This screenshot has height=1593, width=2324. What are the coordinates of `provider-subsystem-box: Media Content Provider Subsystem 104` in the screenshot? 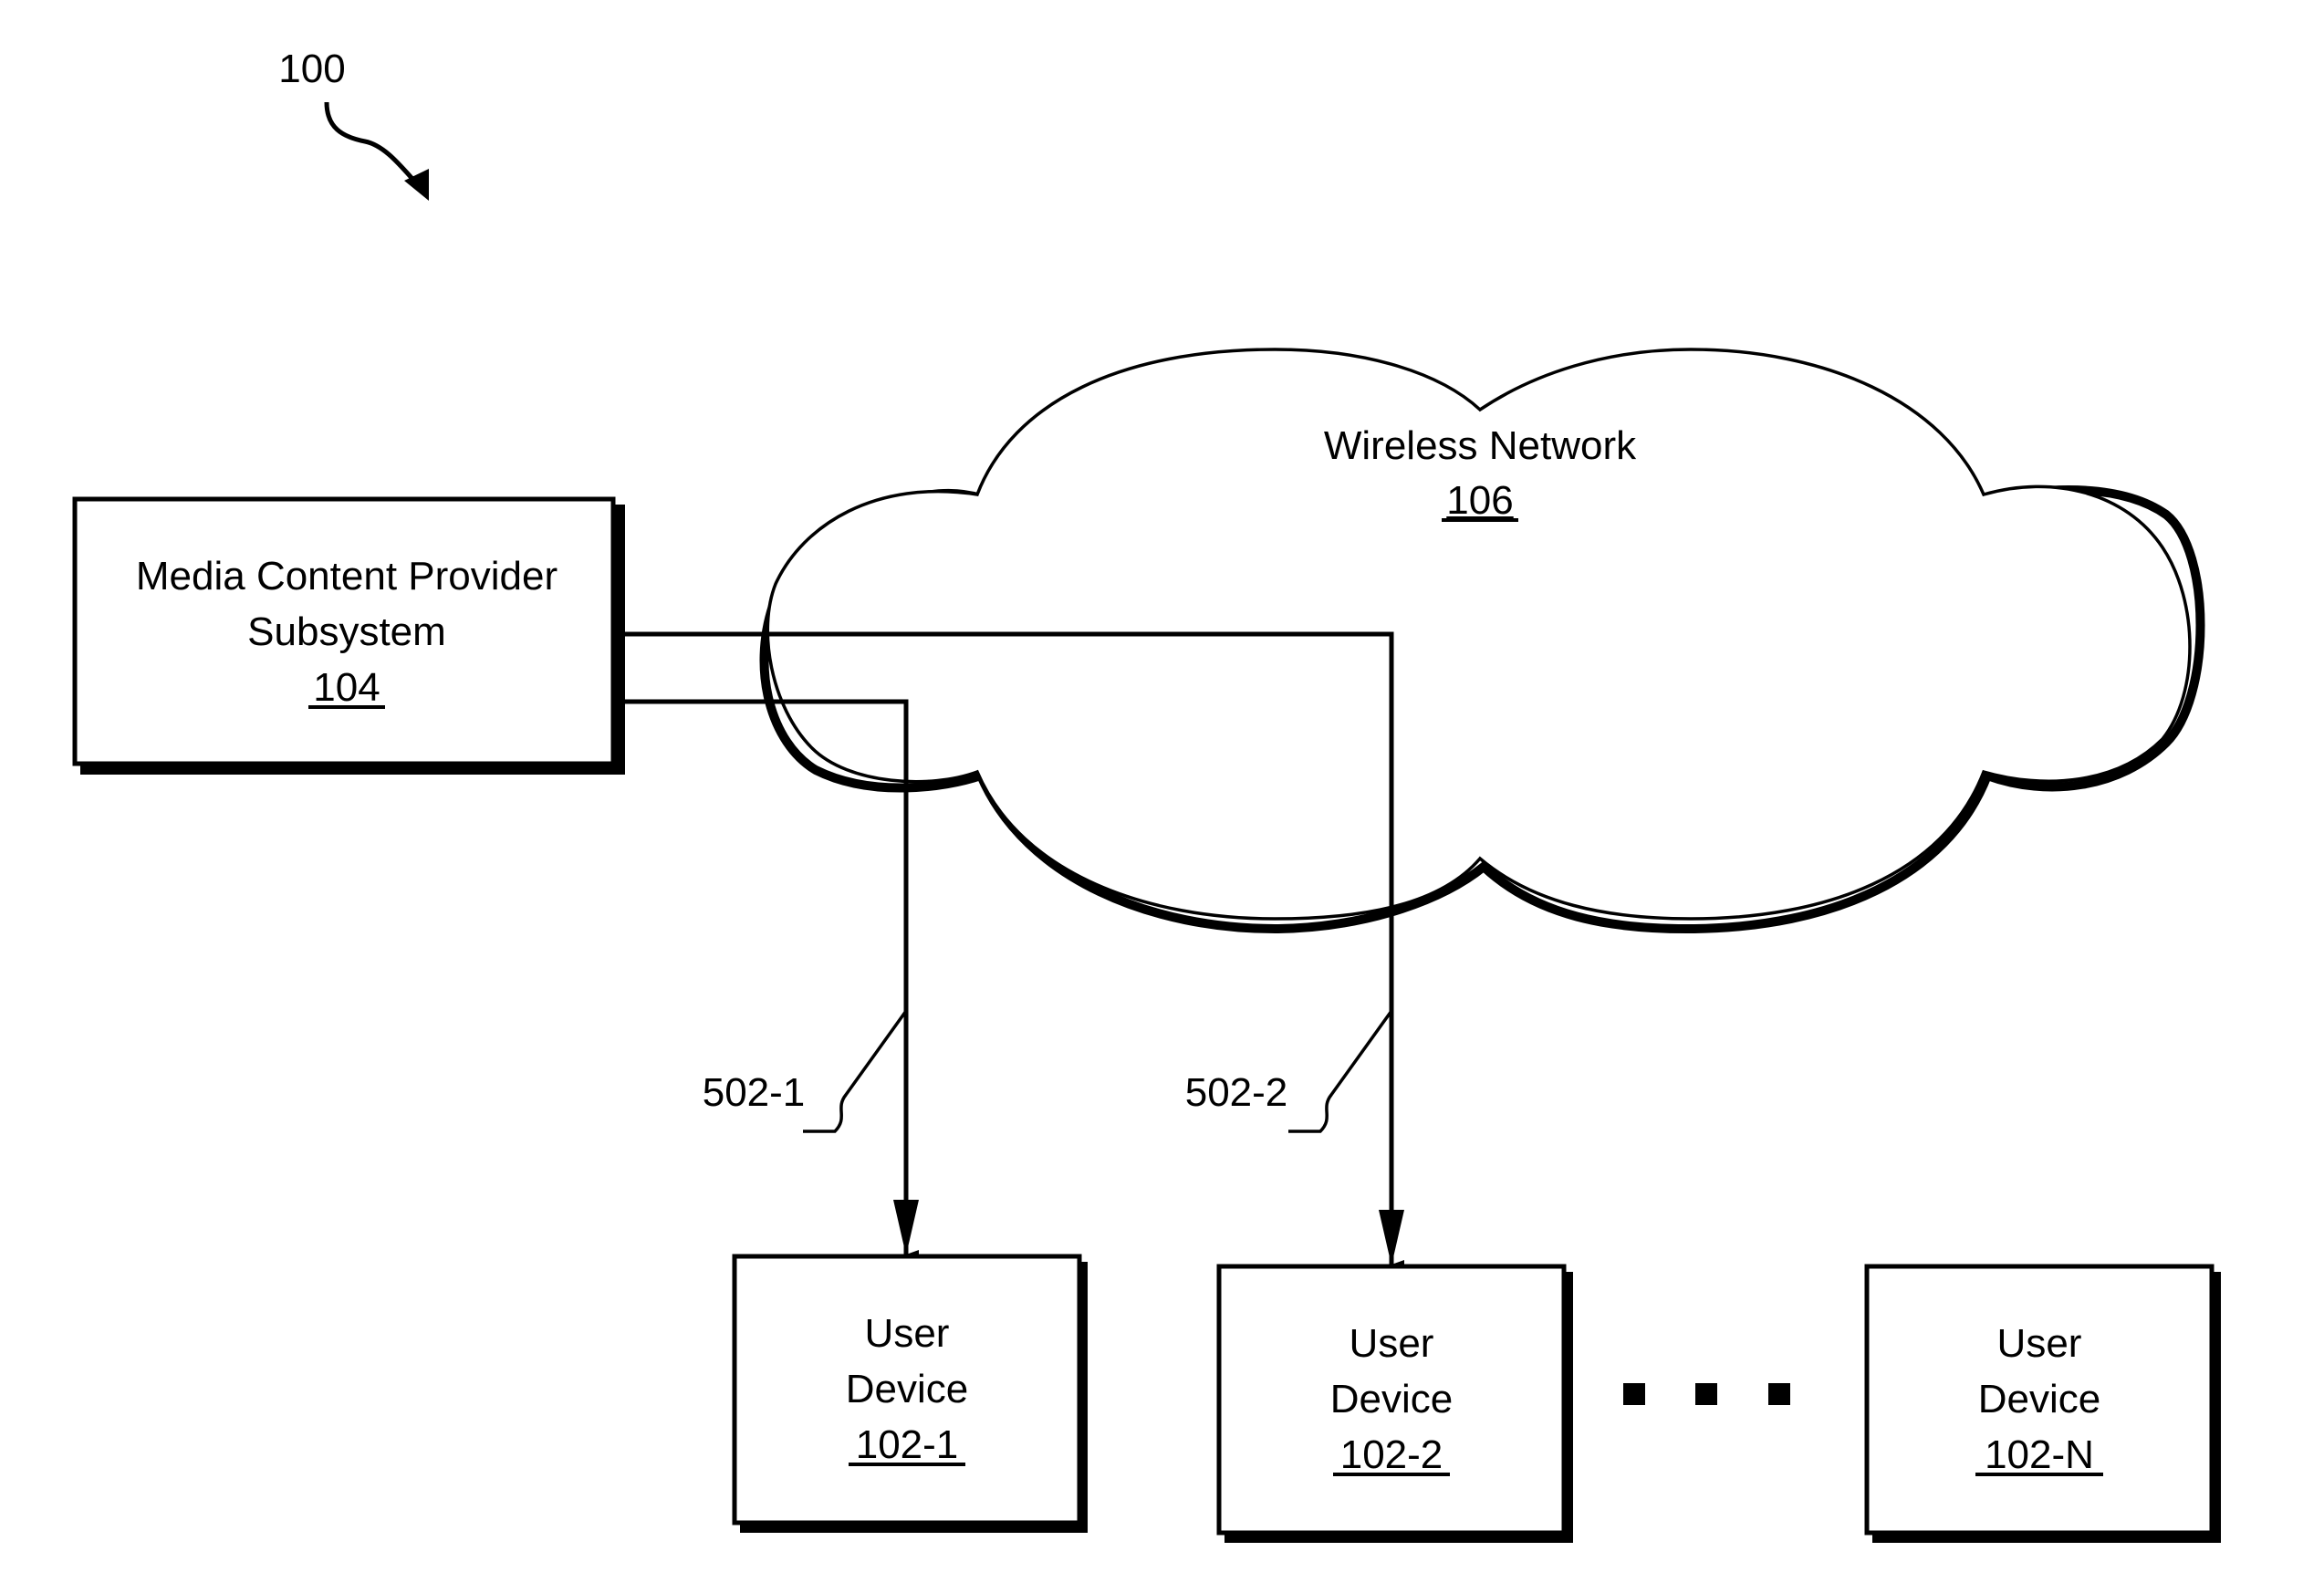 It's located at (348, 635).